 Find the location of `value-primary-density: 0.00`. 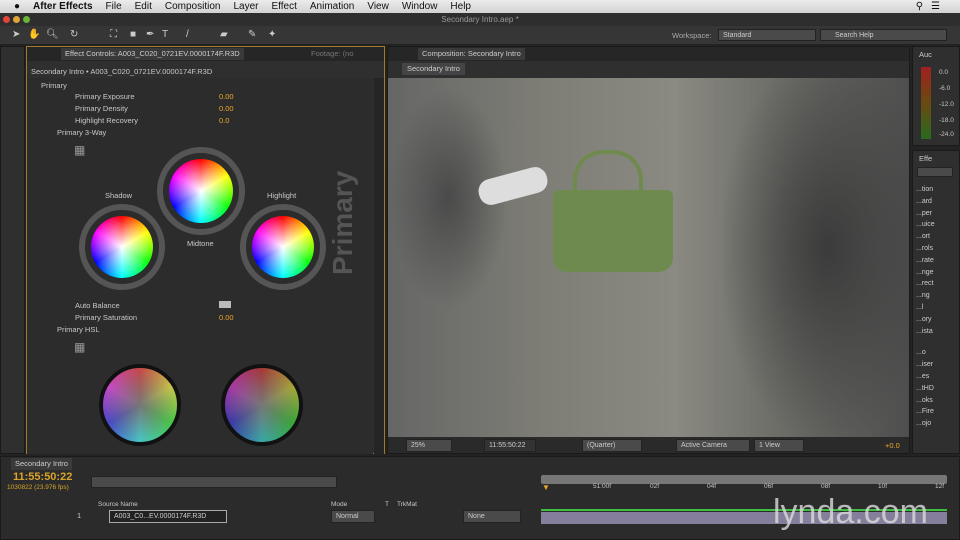

value-primary-density: 0.00 is located at coordinates (226, 108).